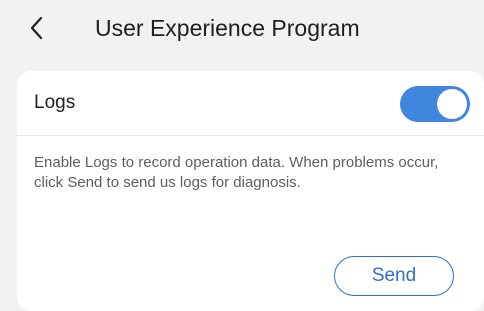 The image size is (484, 311). Describe the element at coordinates (227, 28) in the screenshot. I see `page-title: User Experience Program` at that location.